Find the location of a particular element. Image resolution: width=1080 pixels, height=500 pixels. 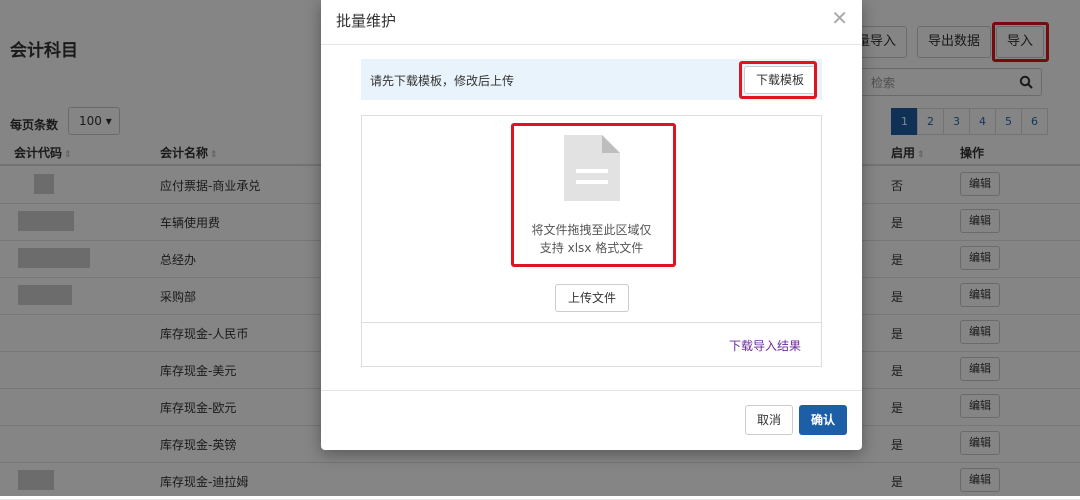

dropzone-highlight-box is located at coordinates (593, 195).